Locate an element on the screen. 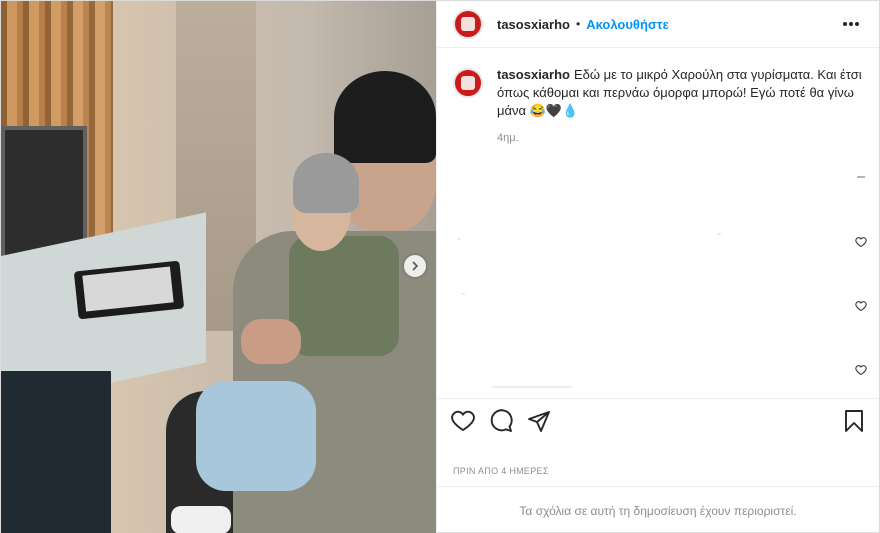 The width and height of the screenshot is (880, 533). comment-icon is located at coordinates (501, 420).